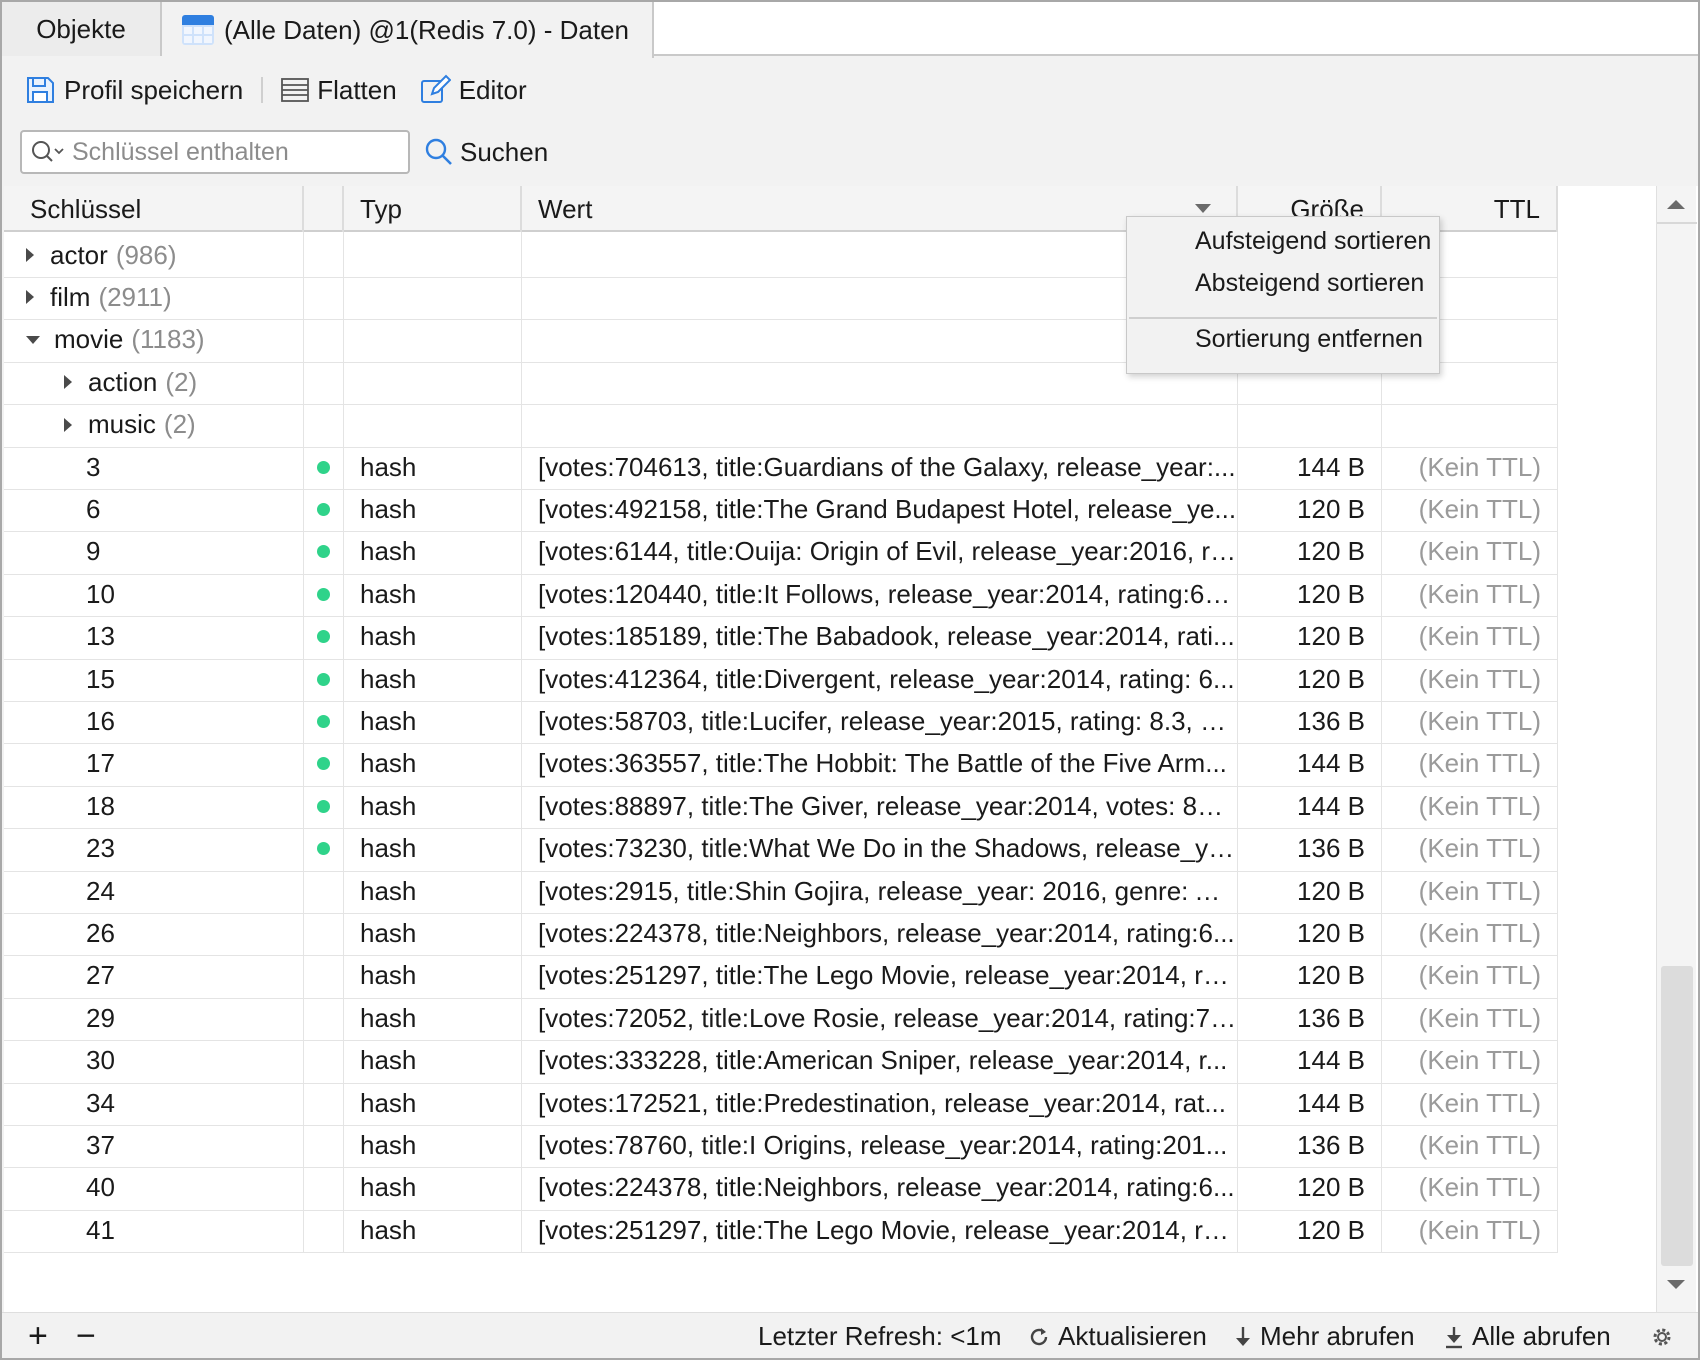  Describe the element at coordinates (1309, 339) in the screenshot. I see `menu-item-remove-sort: Sortierung entfernen` at that location.